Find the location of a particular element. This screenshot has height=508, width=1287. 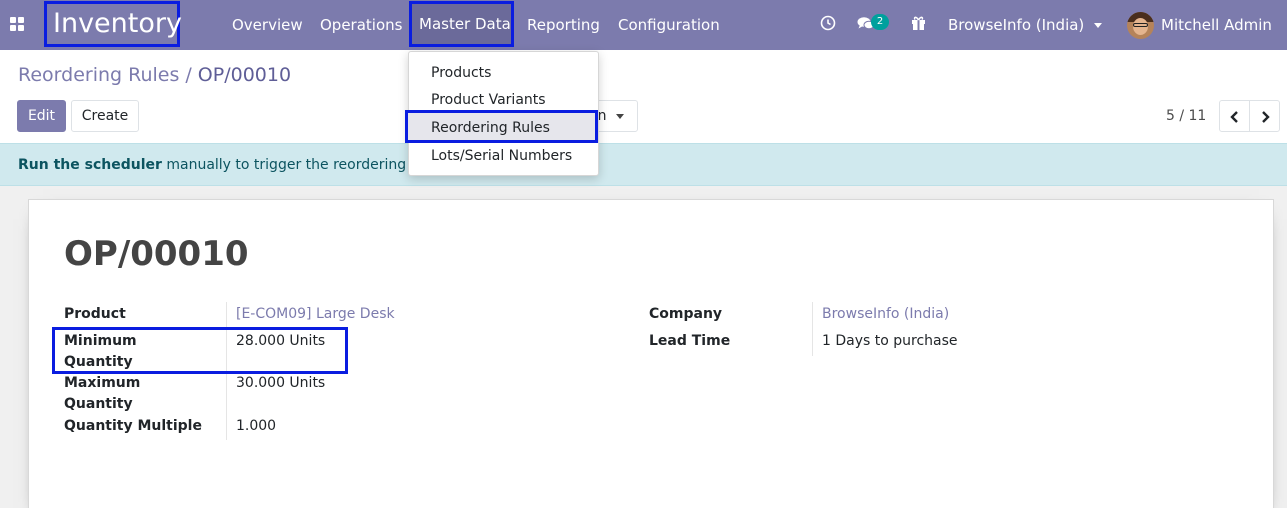

user-name: Mitchell Admin is located at coordinates (1216, 25).